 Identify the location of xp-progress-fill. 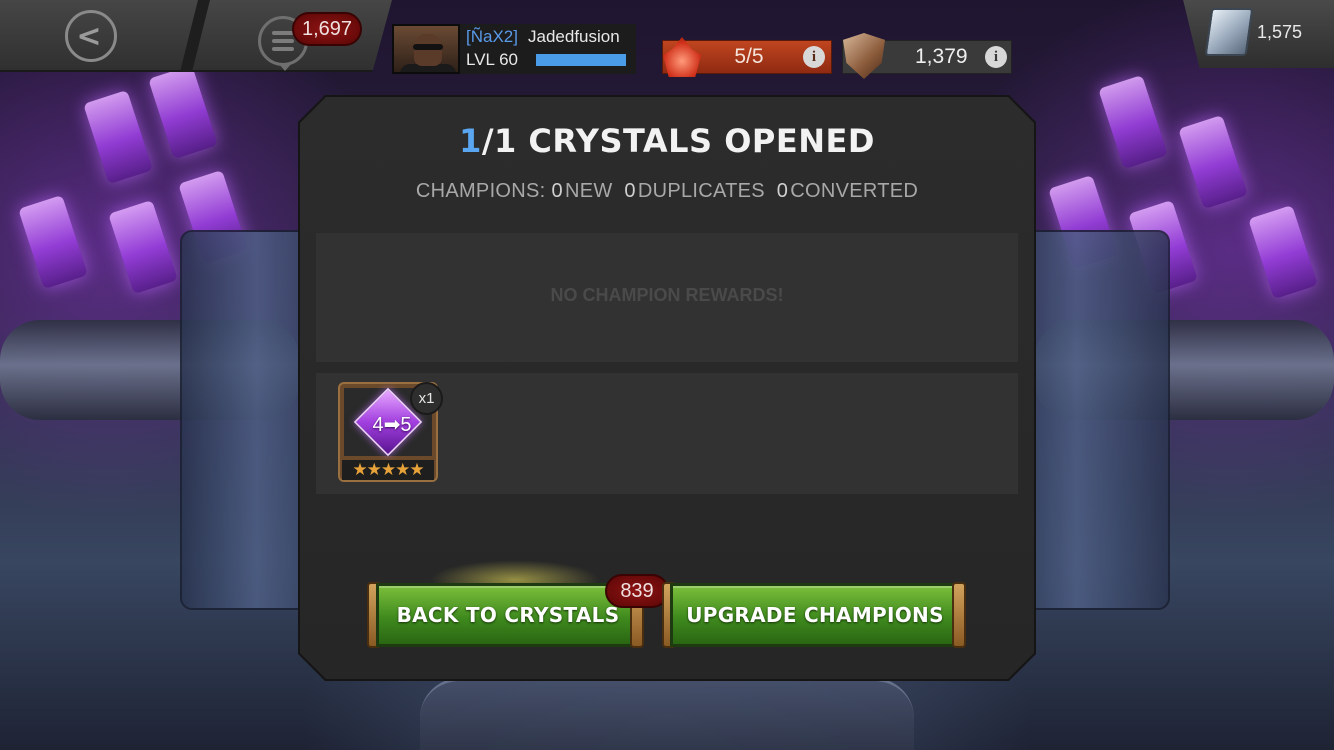
(581, 60).